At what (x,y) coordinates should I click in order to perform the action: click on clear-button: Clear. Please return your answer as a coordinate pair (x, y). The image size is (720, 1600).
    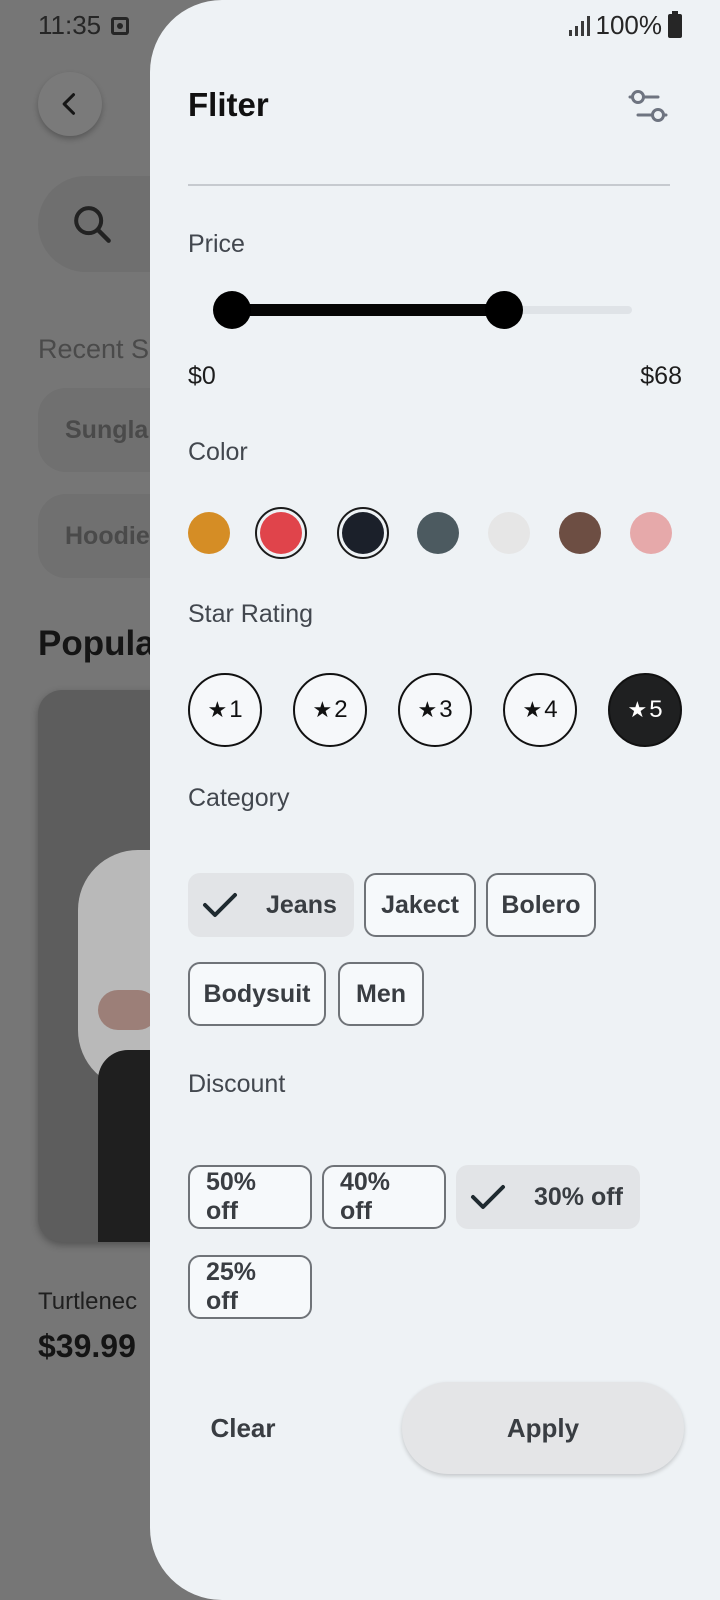
    Looking at the image, I should click on (243, 1428).